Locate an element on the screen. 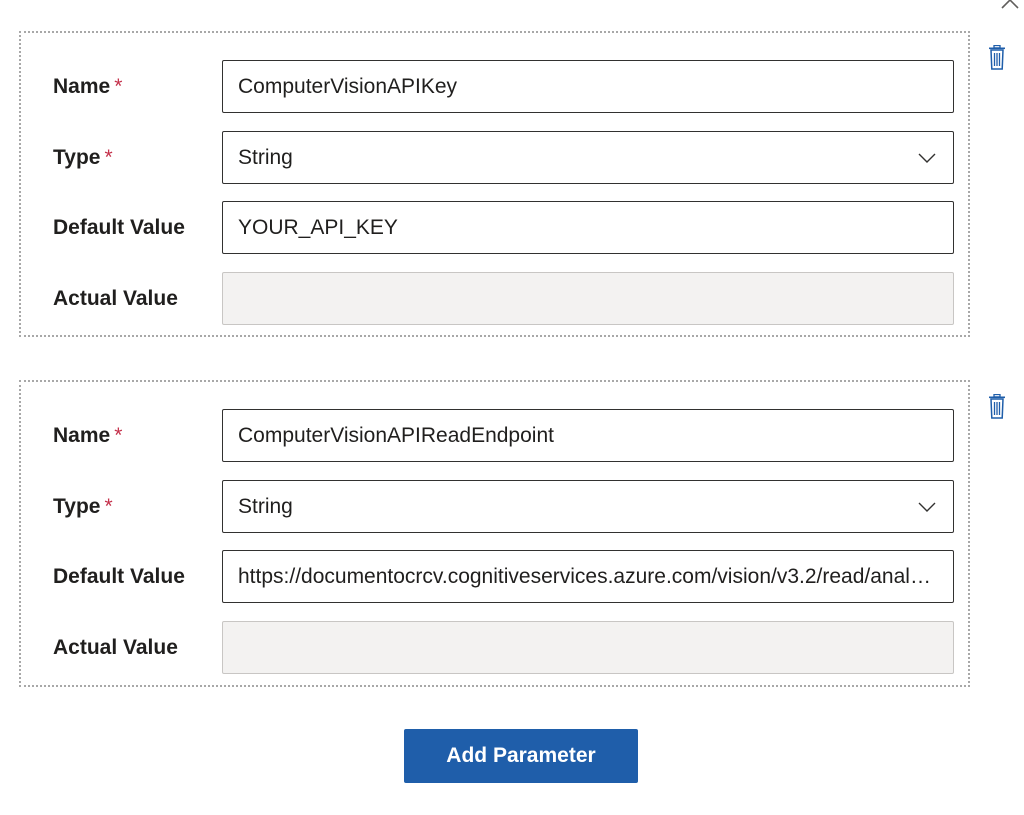 This screenshot has width=1024, height=815. name-value: ComputerVisionAPIKey is located at coordinates (348, 86).